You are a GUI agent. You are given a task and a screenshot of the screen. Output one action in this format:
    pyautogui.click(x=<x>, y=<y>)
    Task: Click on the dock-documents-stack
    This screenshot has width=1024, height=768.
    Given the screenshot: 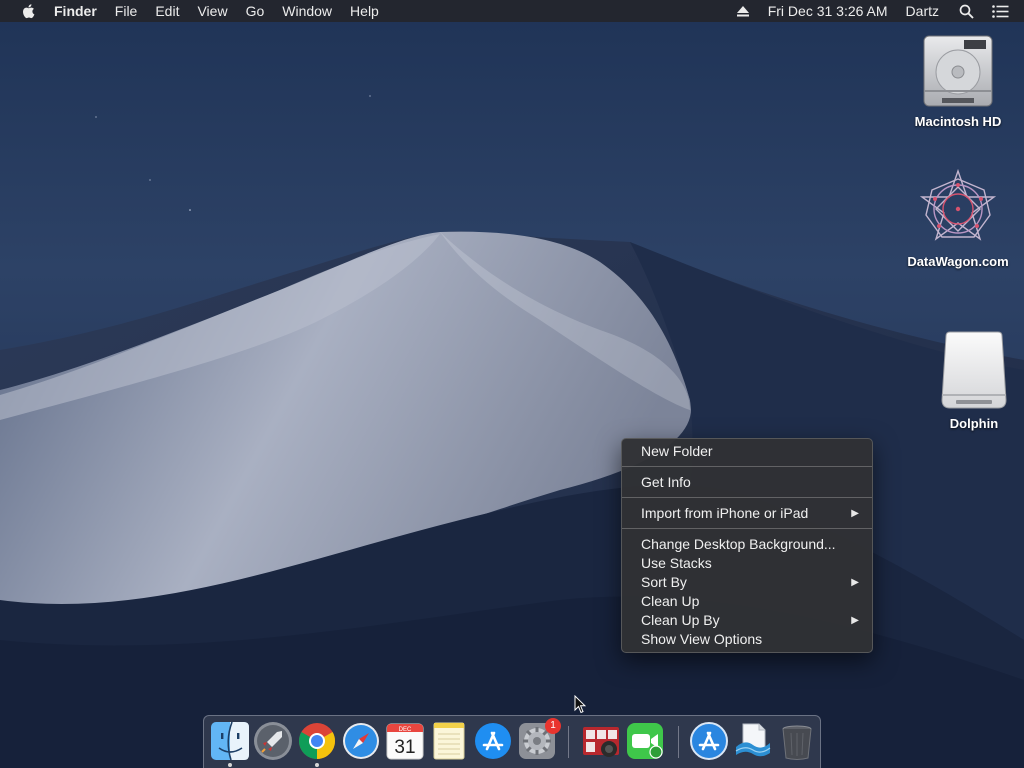 What is the action you would take?
    pyautogui.click(x=753, y=741)
    